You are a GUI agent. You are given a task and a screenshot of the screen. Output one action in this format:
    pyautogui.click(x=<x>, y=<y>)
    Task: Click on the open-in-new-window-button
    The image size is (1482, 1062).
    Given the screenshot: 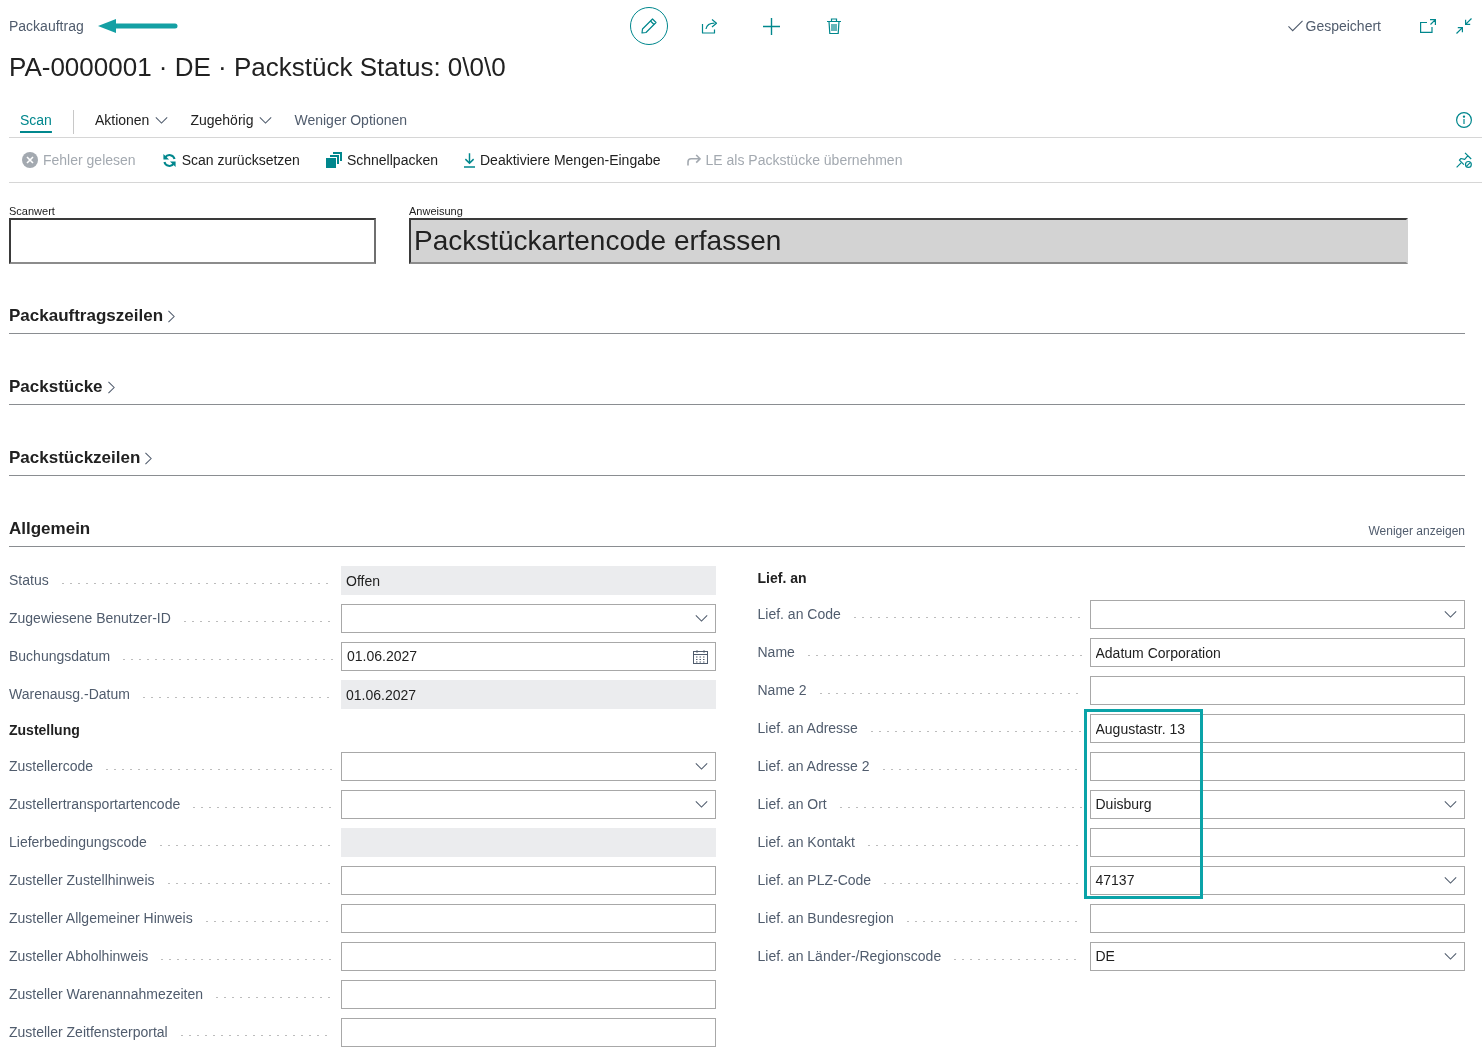 What is the action you would take?
    pyautogui.click(x=1428, y=26)
    